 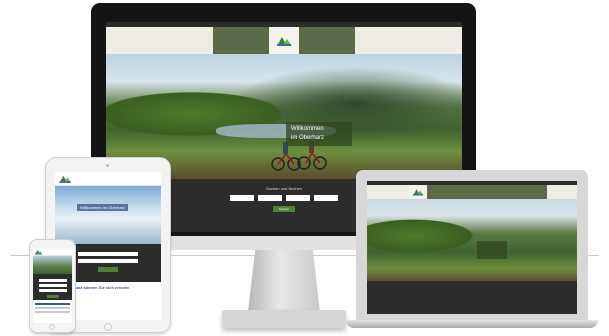 What do you see at coordinates (52, 304) in the screenshot?
I see `phone-heading-line` at bounding box center [52, 304].